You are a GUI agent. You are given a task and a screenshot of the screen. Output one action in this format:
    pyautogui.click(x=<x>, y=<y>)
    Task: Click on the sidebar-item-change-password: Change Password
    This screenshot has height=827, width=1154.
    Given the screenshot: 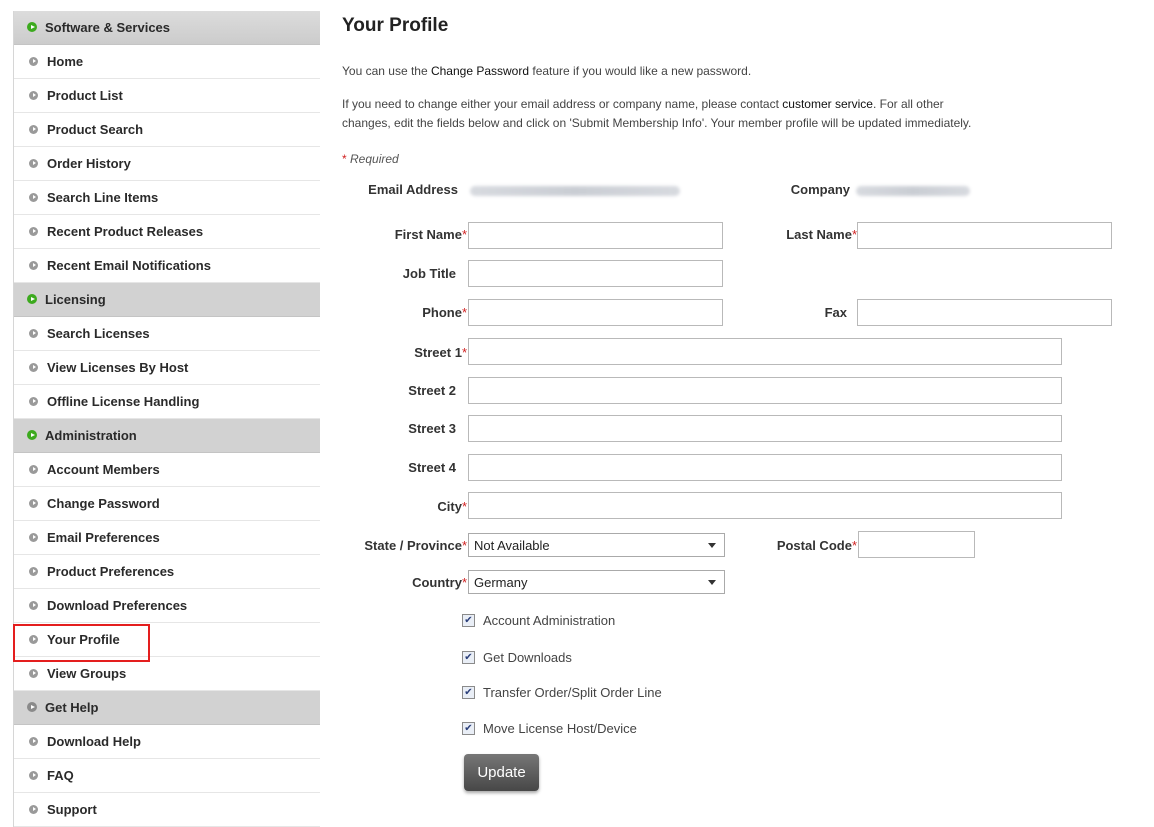 What is the action you would take?
    pyautogui.click(x=167, y=504)
    